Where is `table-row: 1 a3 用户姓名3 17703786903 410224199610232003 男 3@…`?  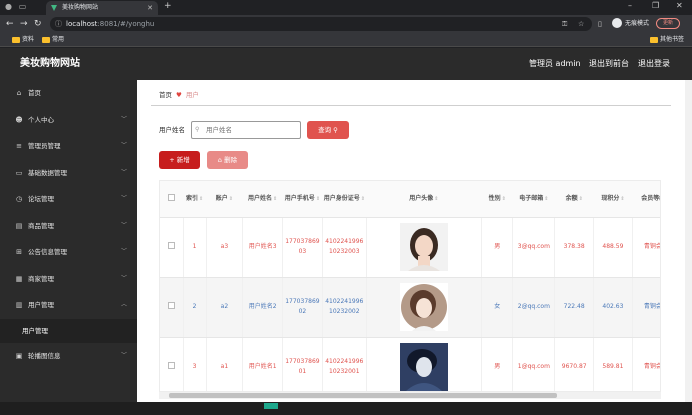
table-row: 1 a3 用户姓名3 17703786903 410224199610232003 男 3@… is located at coordinates (410, 247).